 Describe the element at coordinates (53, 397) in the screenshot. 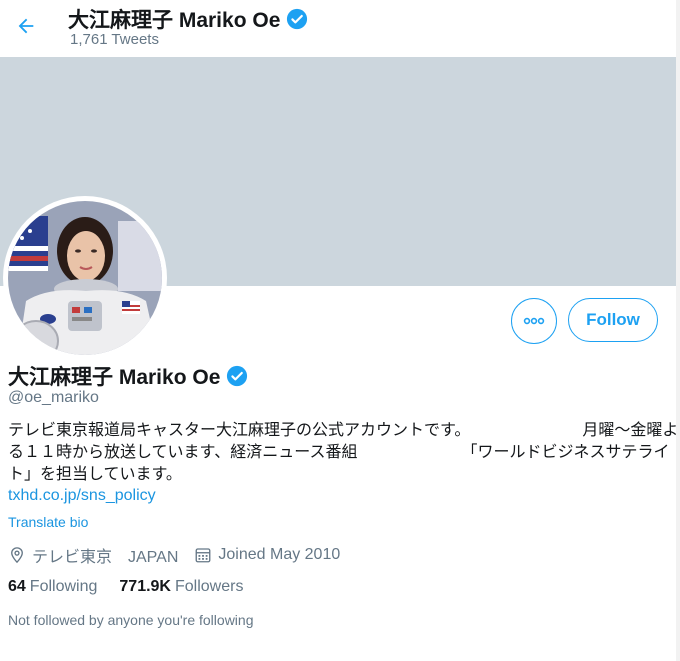

I see `profile-handle: @oe_mariko` at that location.